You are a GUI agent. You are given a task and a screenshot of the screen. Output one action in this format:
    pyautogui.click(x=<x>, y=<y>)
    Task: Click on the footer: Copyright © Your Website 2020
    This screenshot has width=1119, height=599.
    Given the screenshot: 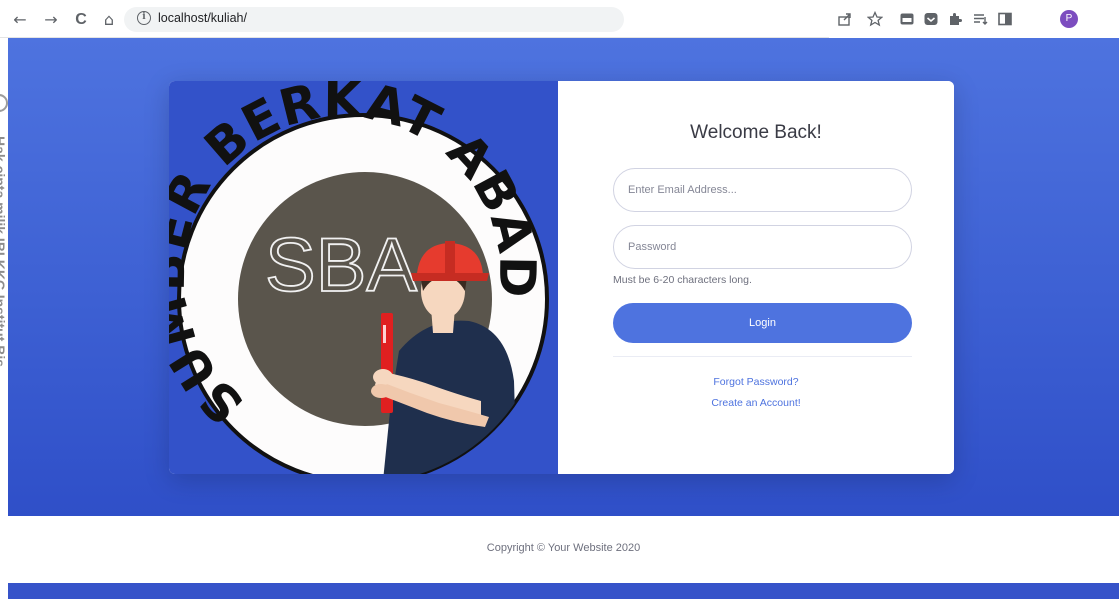 What is the action you would take?
    pyautogui.click(x=563, y=549)
    